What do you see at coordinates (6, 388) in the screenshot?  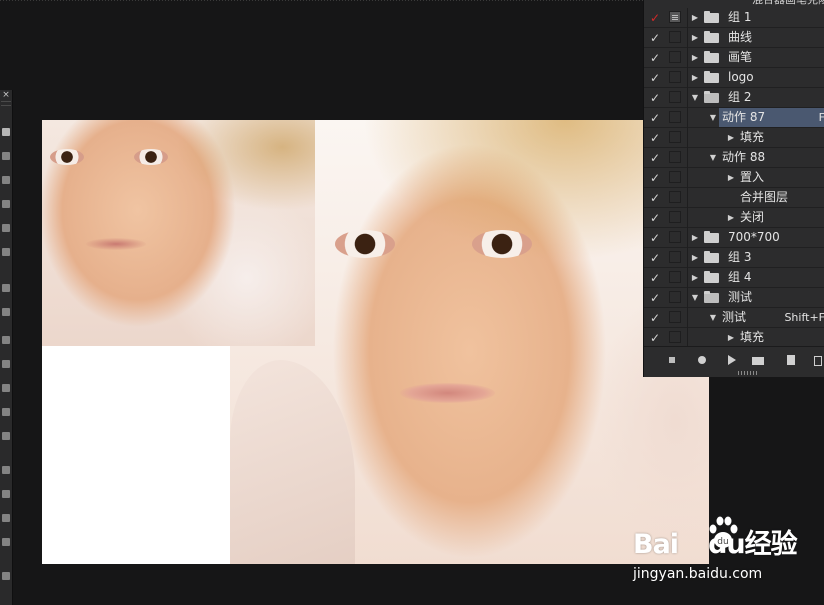 I see `eraser-tool-icon` at bounding box center [6, 388].